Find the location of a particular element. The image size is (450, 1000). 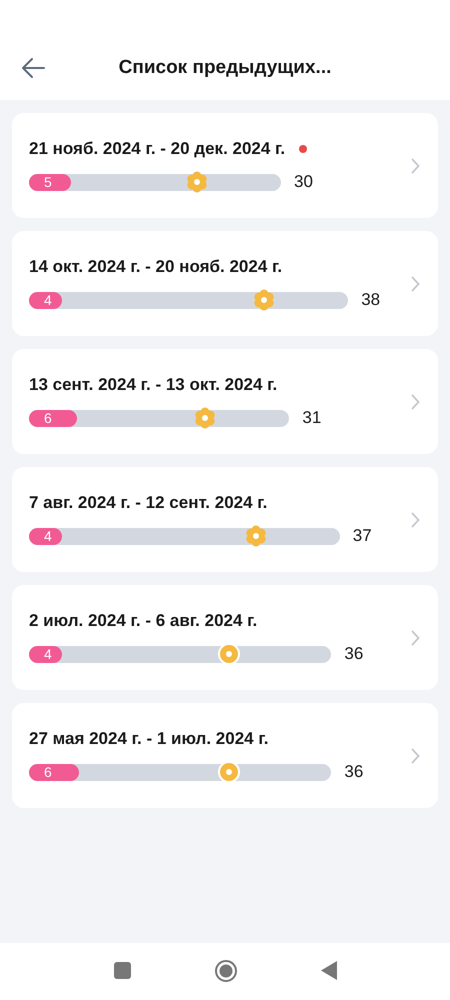

cycle-card: 27 мая 2024 г. - 1 июл. 2024 г. 6 36 is located at coordinates (225, 755).